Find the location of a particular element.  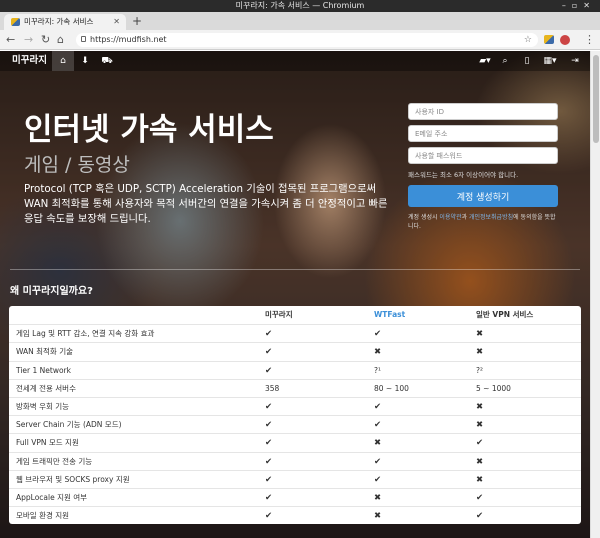

user-id-input is located at coordinates (483, 111).